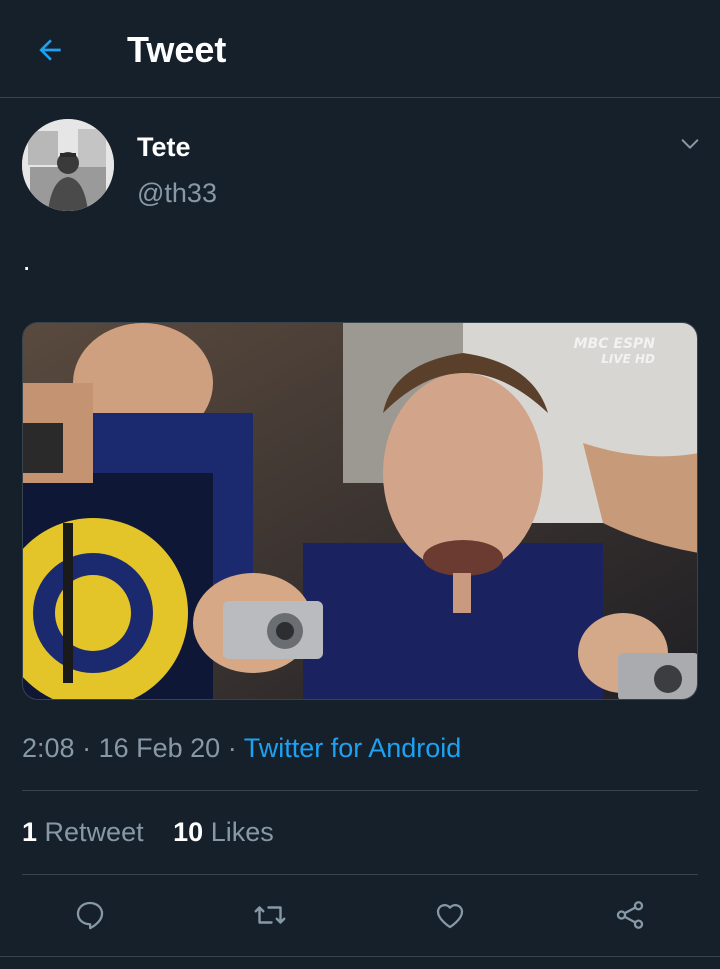  What do you see at coordinates (614, 344) in the screenshot?
I see `watermark-brand: MBC ESPN` at bounding box center [614, 344].